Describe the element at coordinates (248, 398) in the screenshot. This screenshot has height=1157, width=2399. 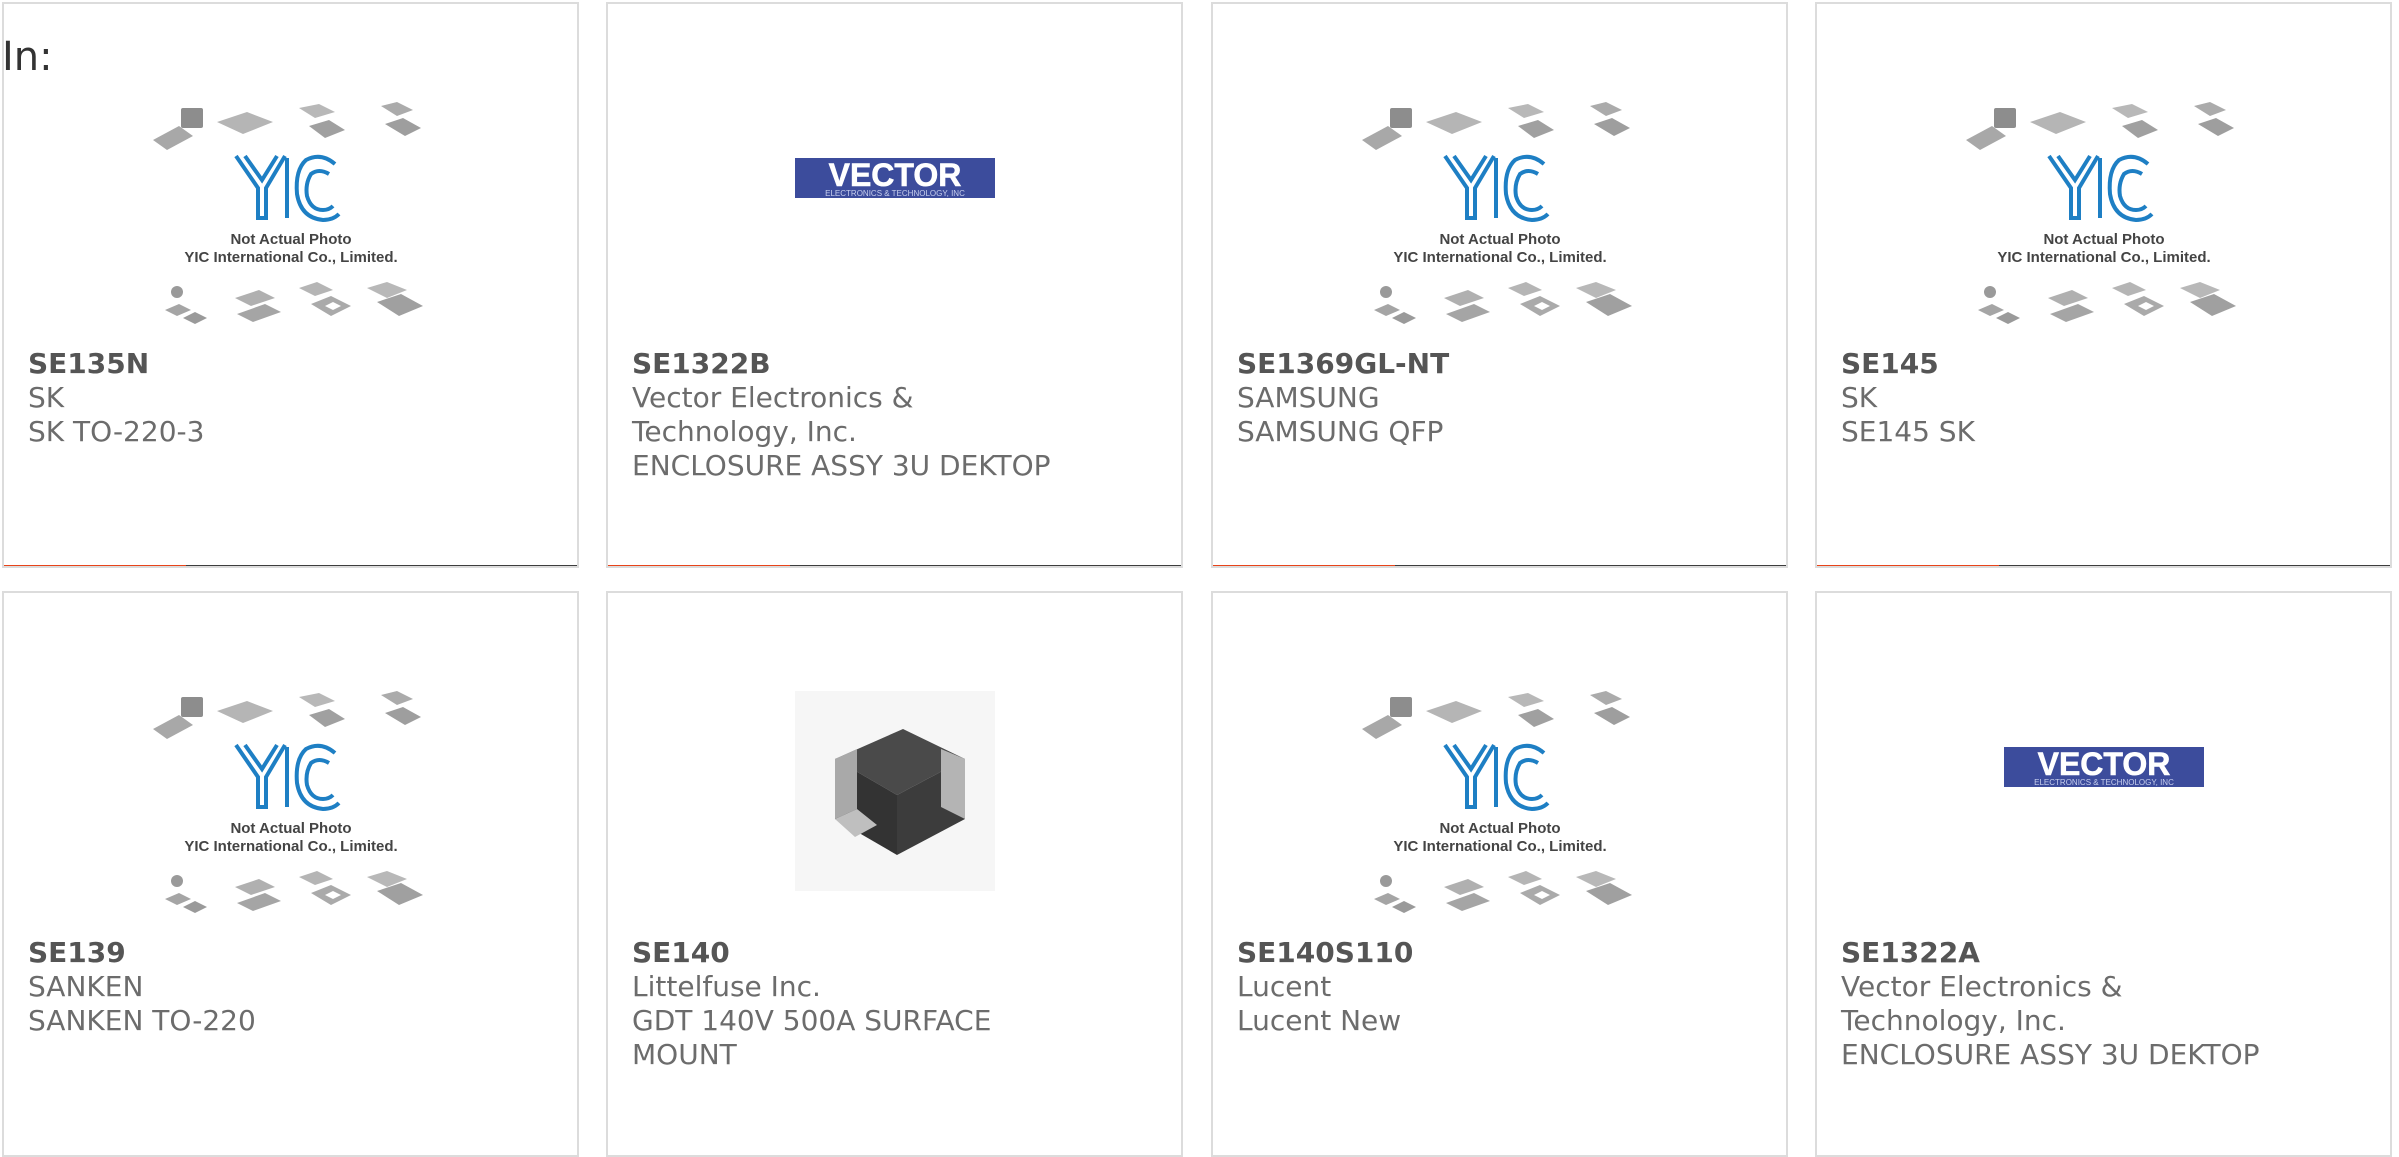
I see `product-info: SE135N SK SK TO-220-3` at that location.